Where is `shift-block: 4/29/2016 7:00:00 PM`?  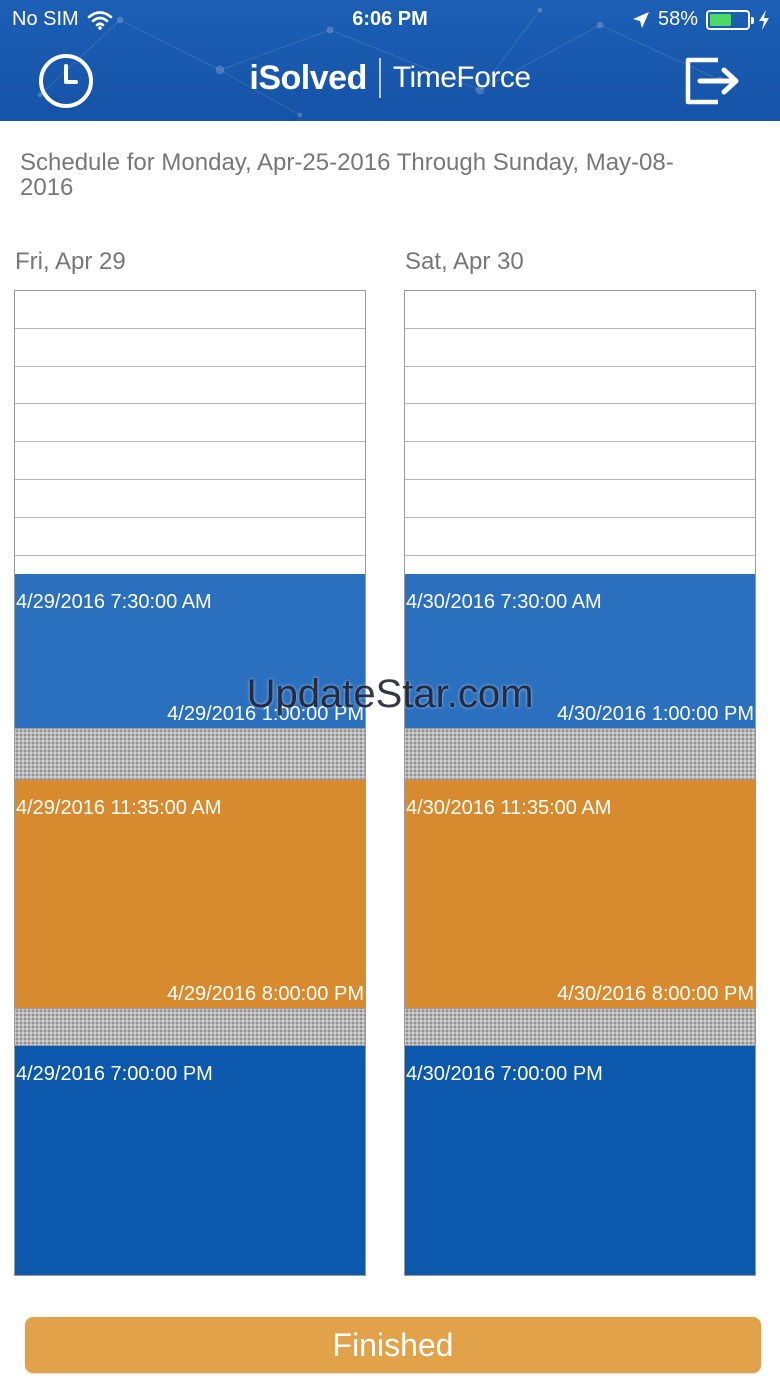 shift-block: 4/29/2016 7:00:00 PM is located at coordinates (190, 1160).